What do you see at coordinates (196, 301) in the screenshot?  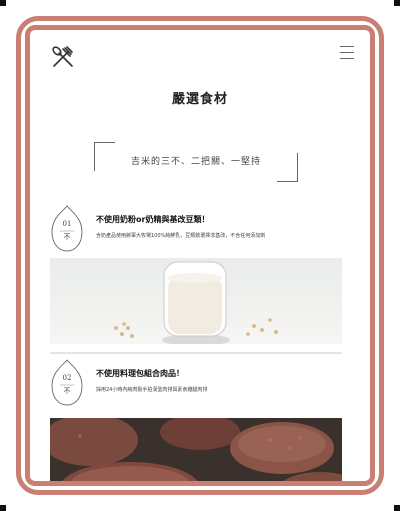 I see `milk-glass-photo` at bounding box center [196, 301].